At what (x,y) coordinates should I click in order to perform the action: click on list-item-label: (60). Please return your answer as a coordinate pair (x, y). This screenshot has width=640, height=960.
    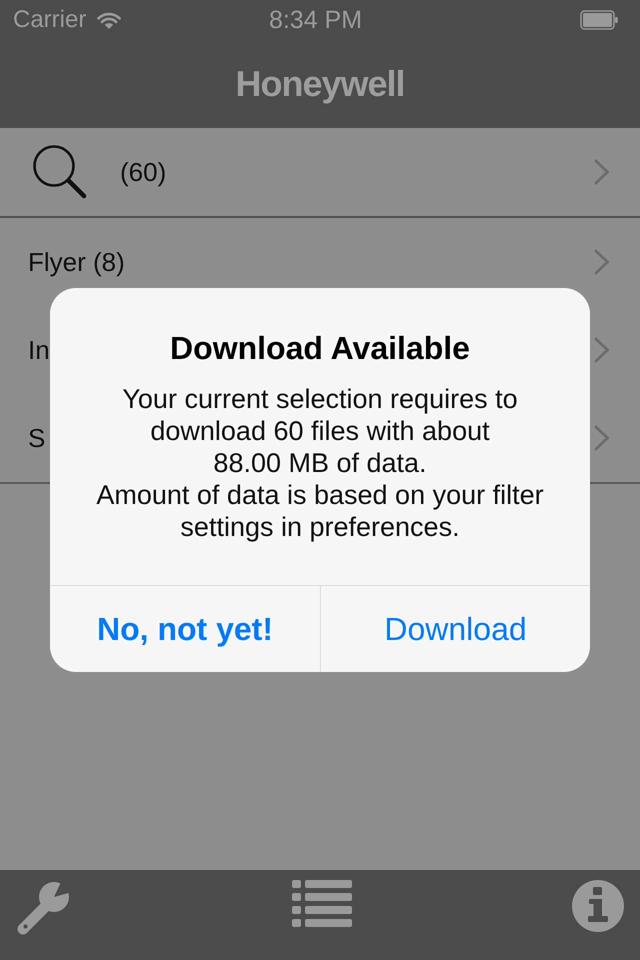
    Looking at the image, I should click on (143, 172).